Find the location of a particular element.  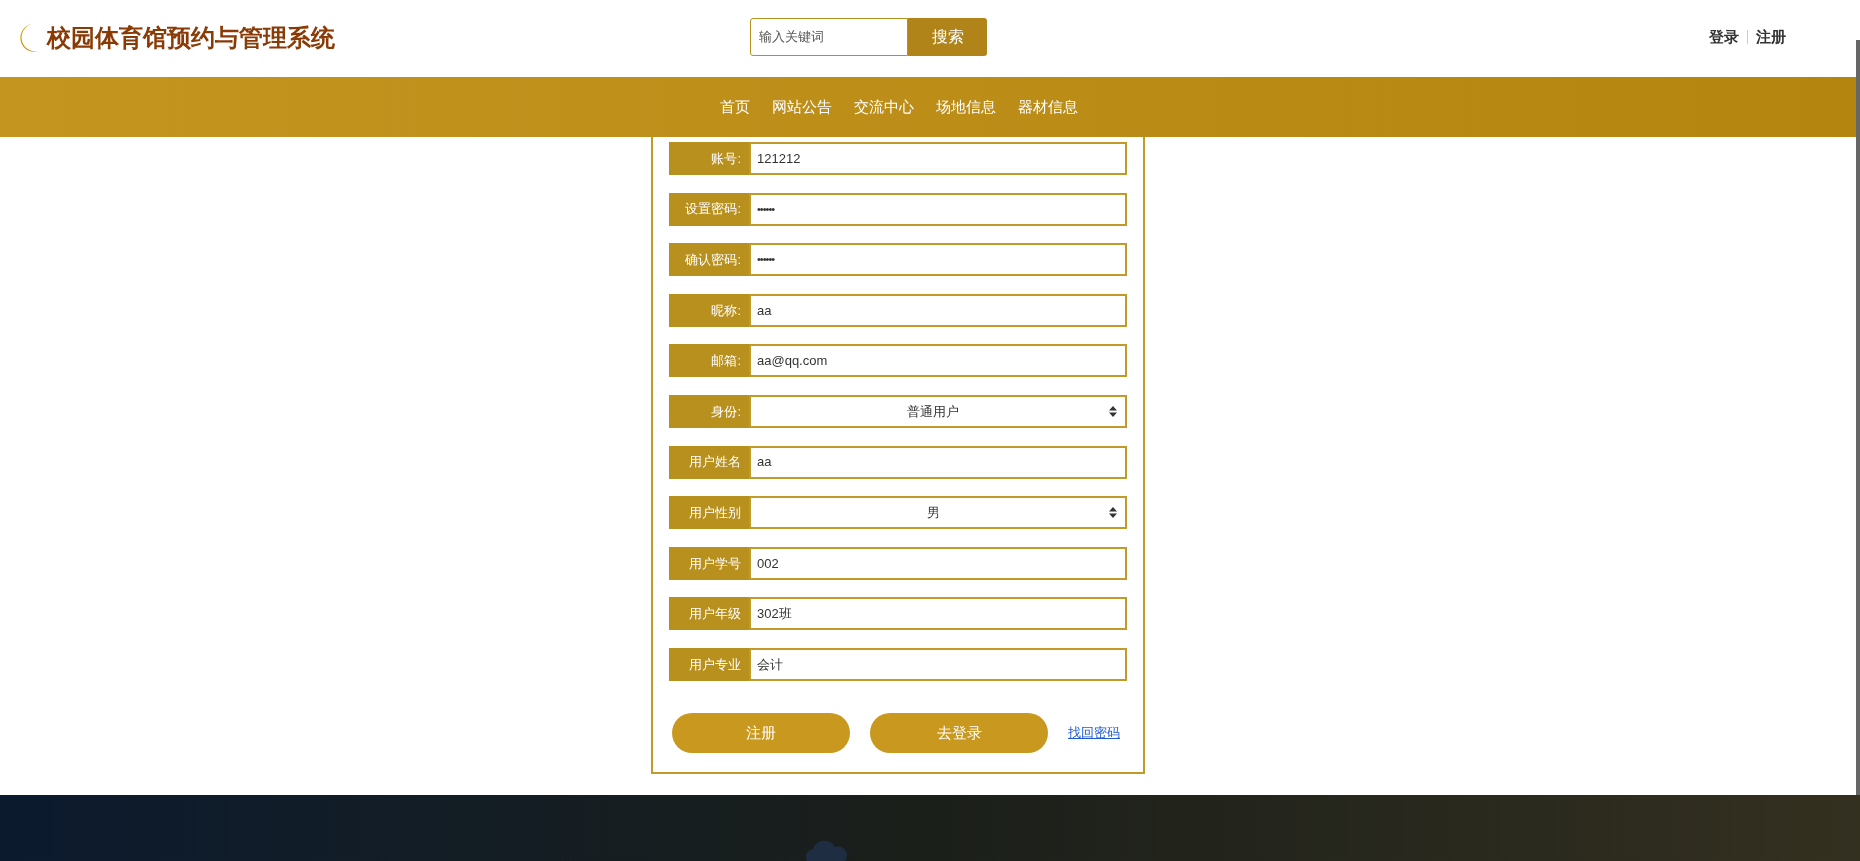

field-label: 用户性别 is located at coordinates (709, 513).